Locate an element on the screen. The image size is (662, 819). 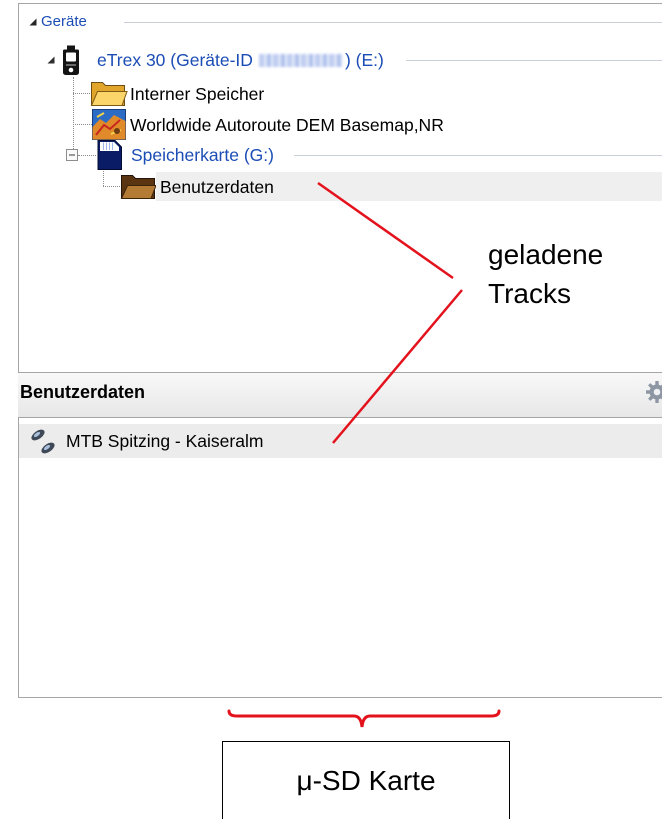
tree-root-label: Geräte is located at coordinates (64, 21).